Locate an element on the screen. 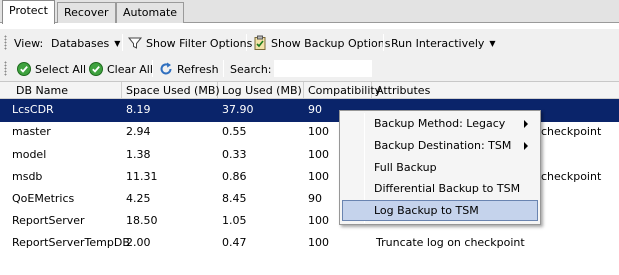  cell-db-name: ReportServer is located at coordinates (48, 220).